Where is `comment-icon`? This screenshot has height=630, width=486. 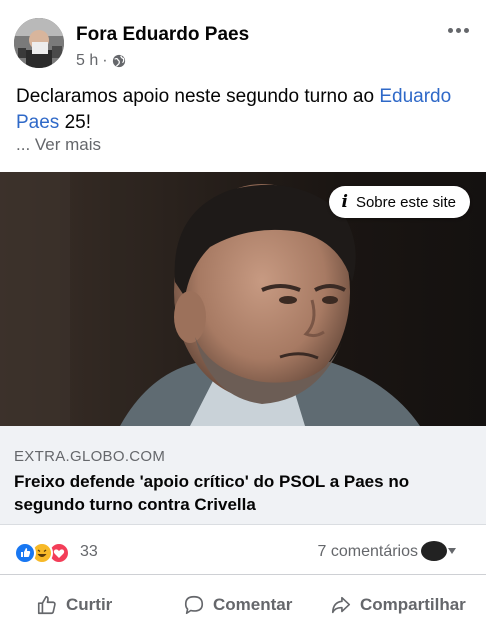
comment-icon is located at coordinates (194, 605).